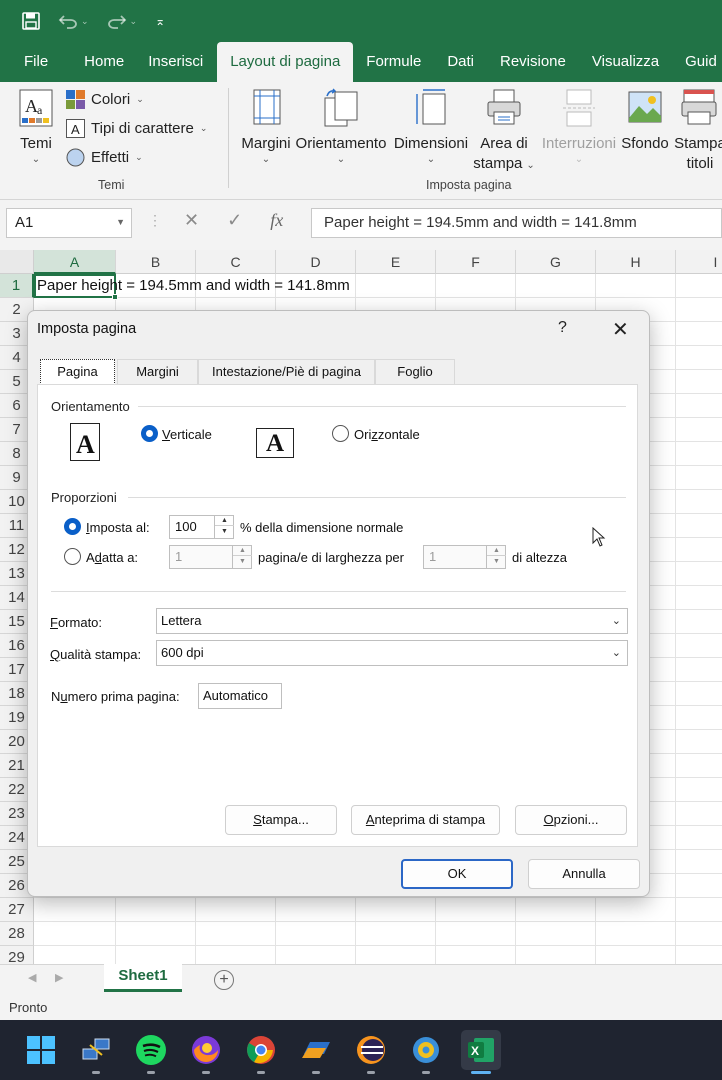 Image resolution: width=722 pixels, height=1080 pixels. I want to click on name-box: A1 ▼, so click(69, 223).